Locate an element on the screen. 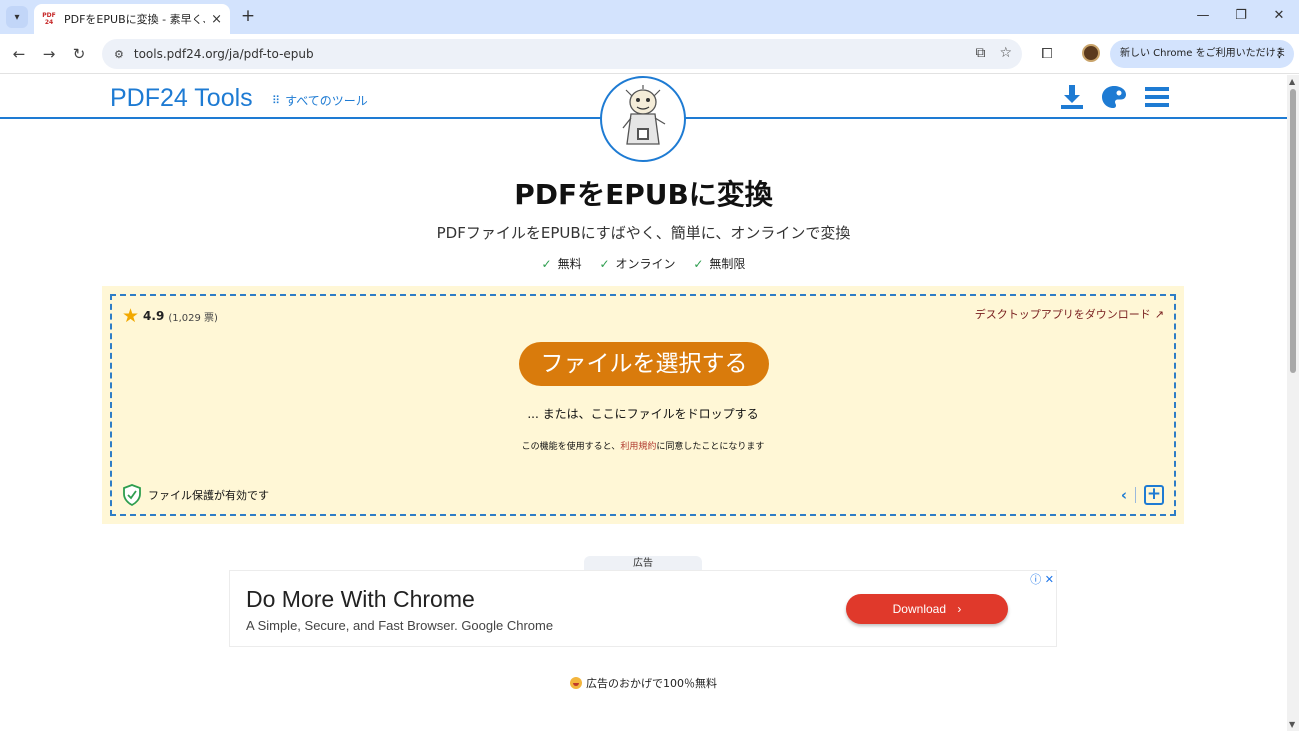  page-title: PDFをEPUBに変換 is located at coordinates (643, 194).